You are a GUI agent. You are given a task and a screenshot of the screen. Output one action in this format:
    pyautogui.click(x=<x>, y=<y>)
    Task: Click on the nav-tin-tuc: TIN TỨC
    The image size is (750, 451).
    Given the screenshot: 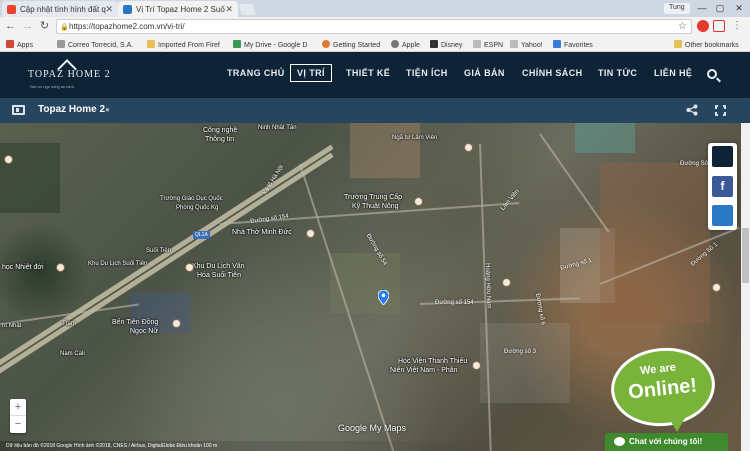 What is the action you would take?
    pyautogui.click(x=617, y=73)
    